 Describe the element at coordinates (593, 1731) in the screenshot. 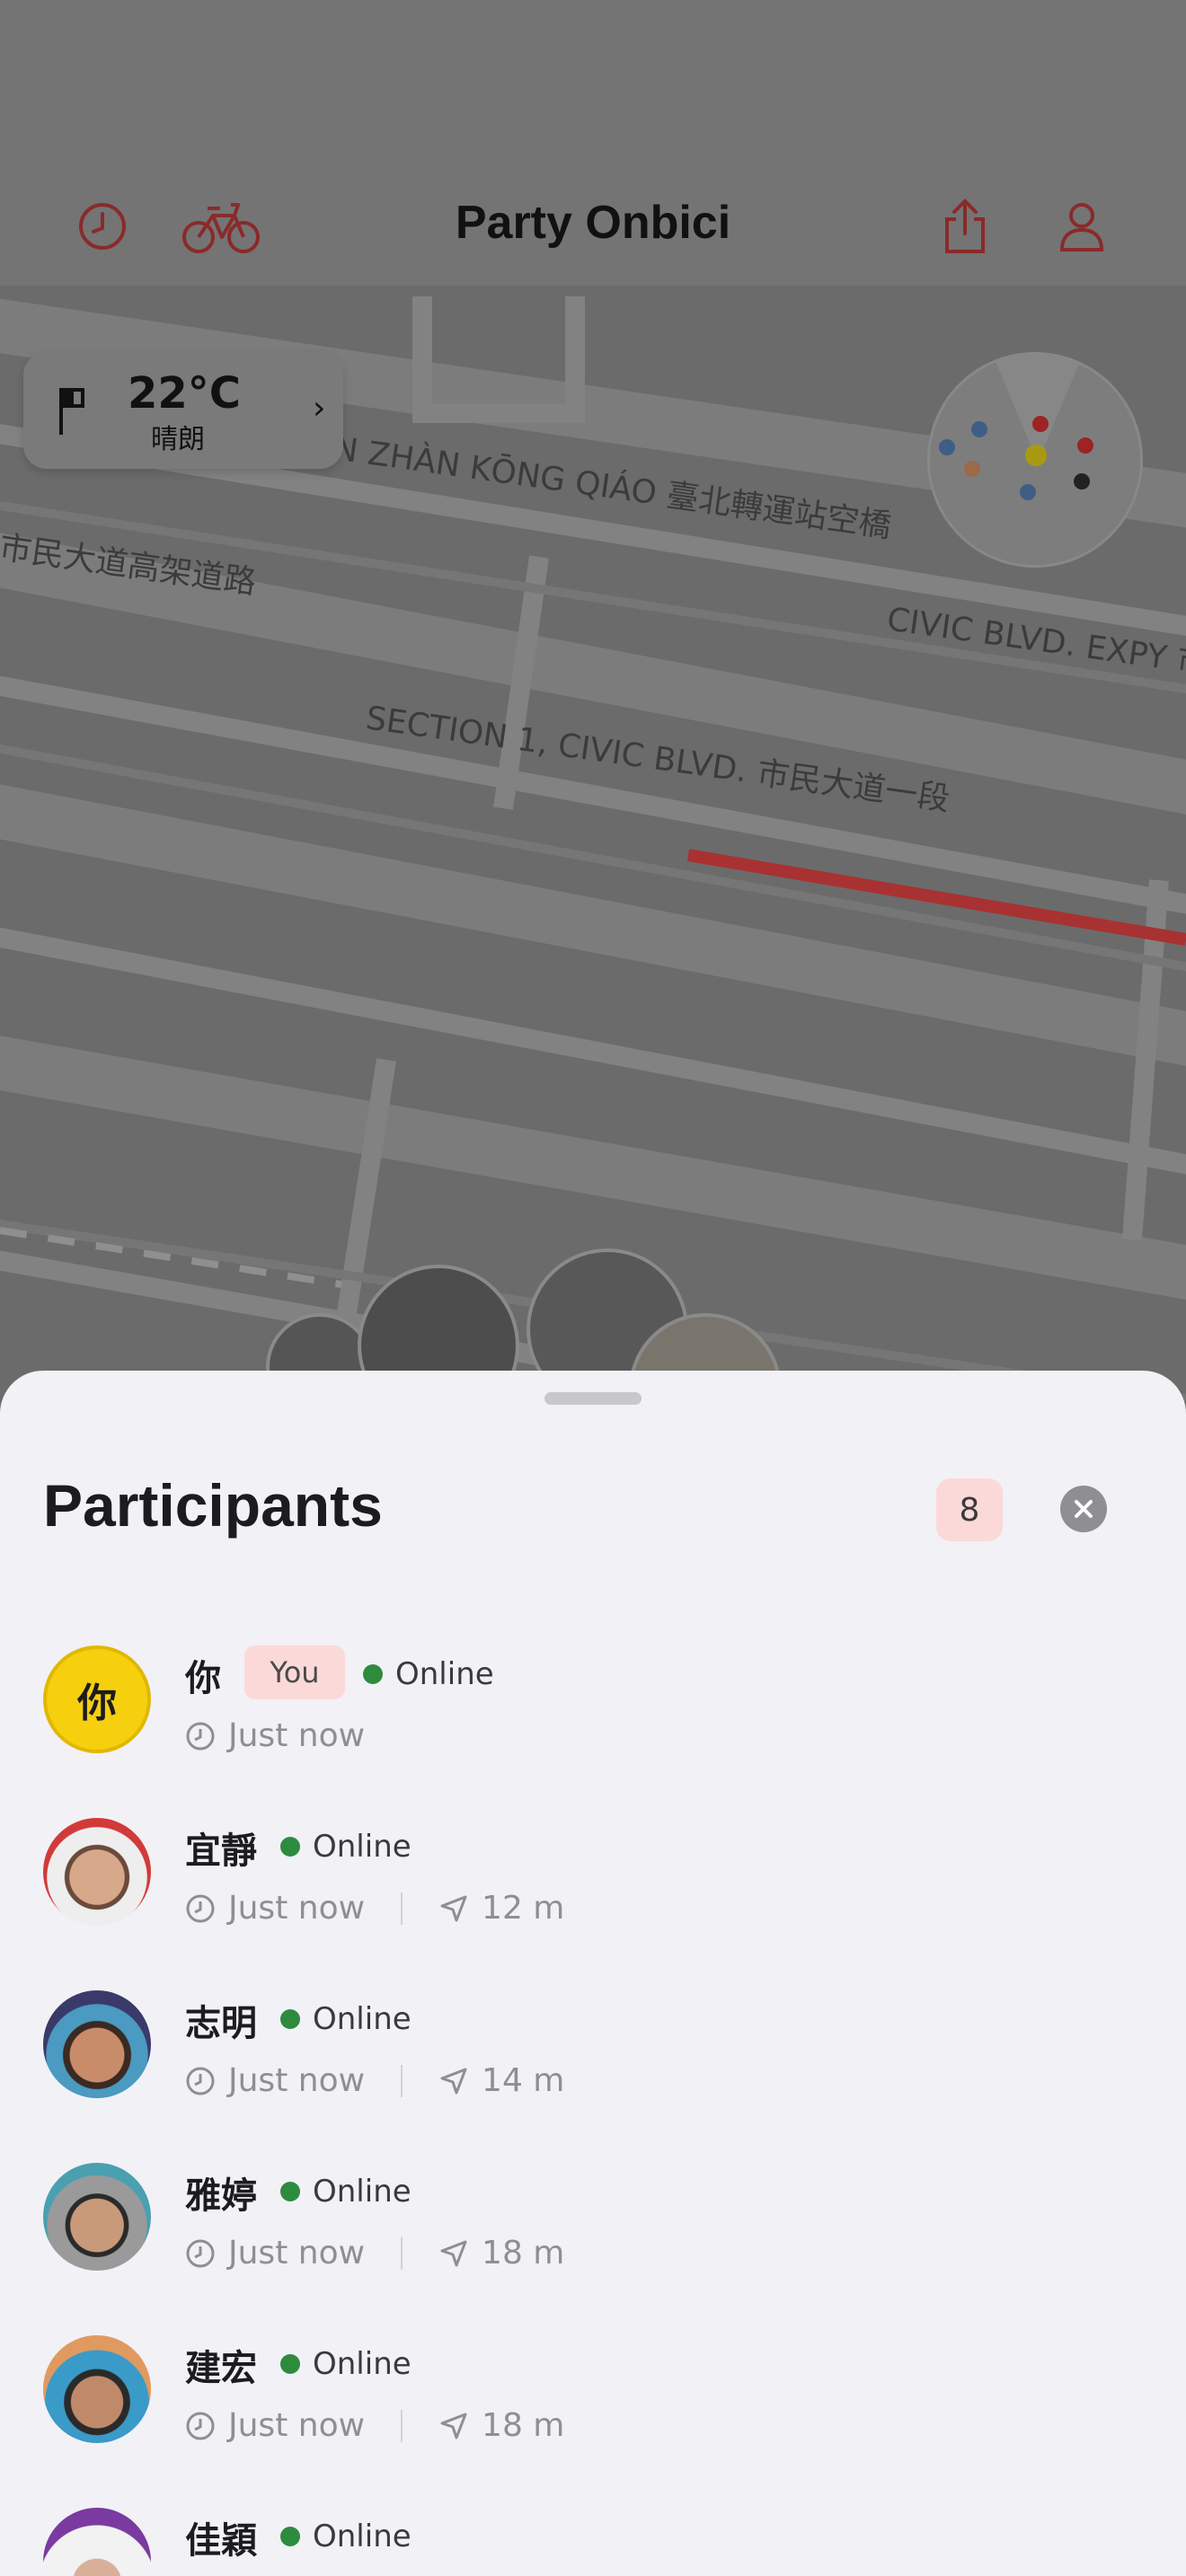

I see `participant-row: 你 你 You Online Just now` at that location.